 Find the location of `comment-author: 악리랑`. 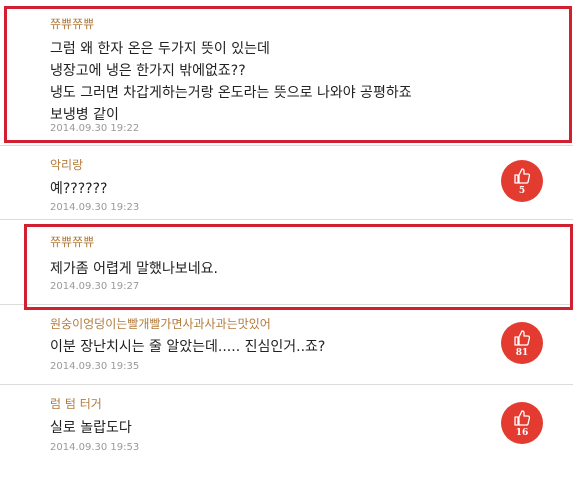

comment-author: 악리랑 is located at coordinates (66, 164).